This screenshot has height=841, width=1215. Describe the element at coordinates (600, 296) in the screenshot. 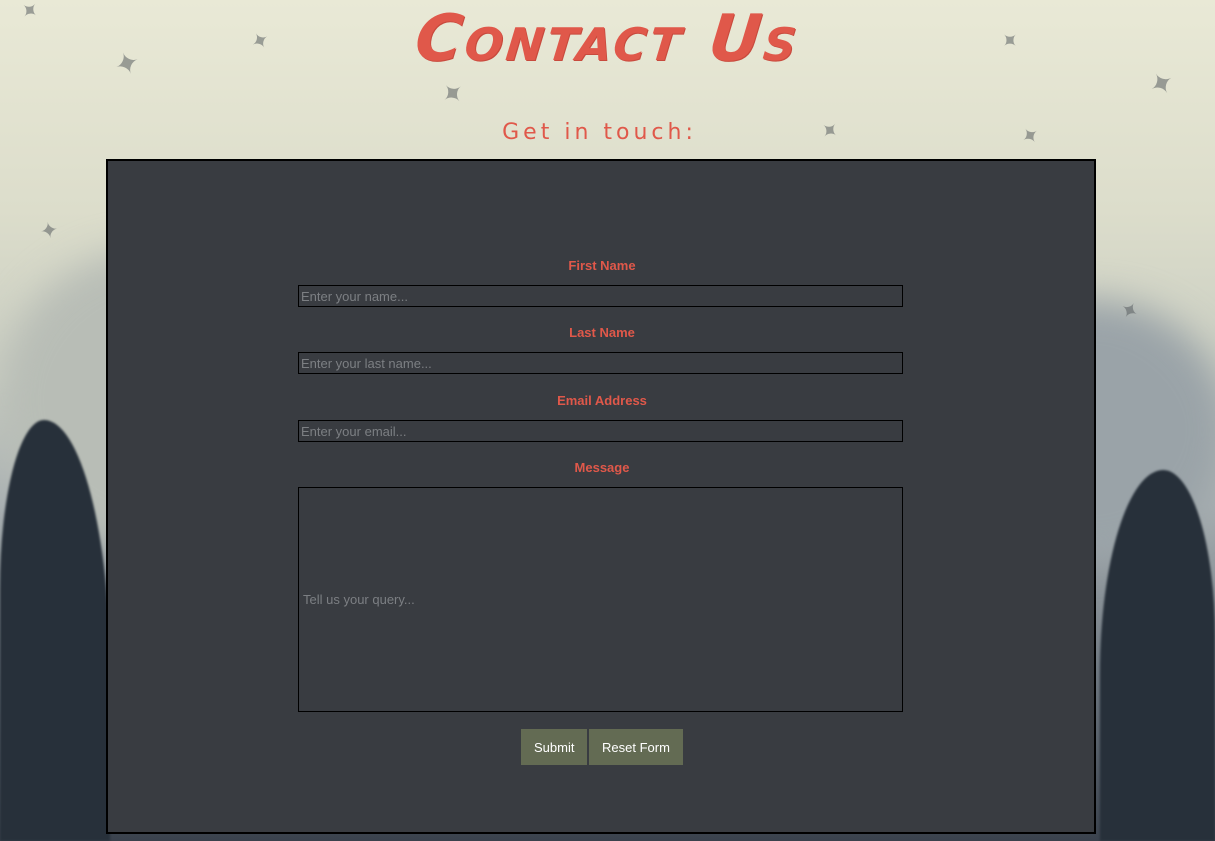

I see `first-name-input` at that location.